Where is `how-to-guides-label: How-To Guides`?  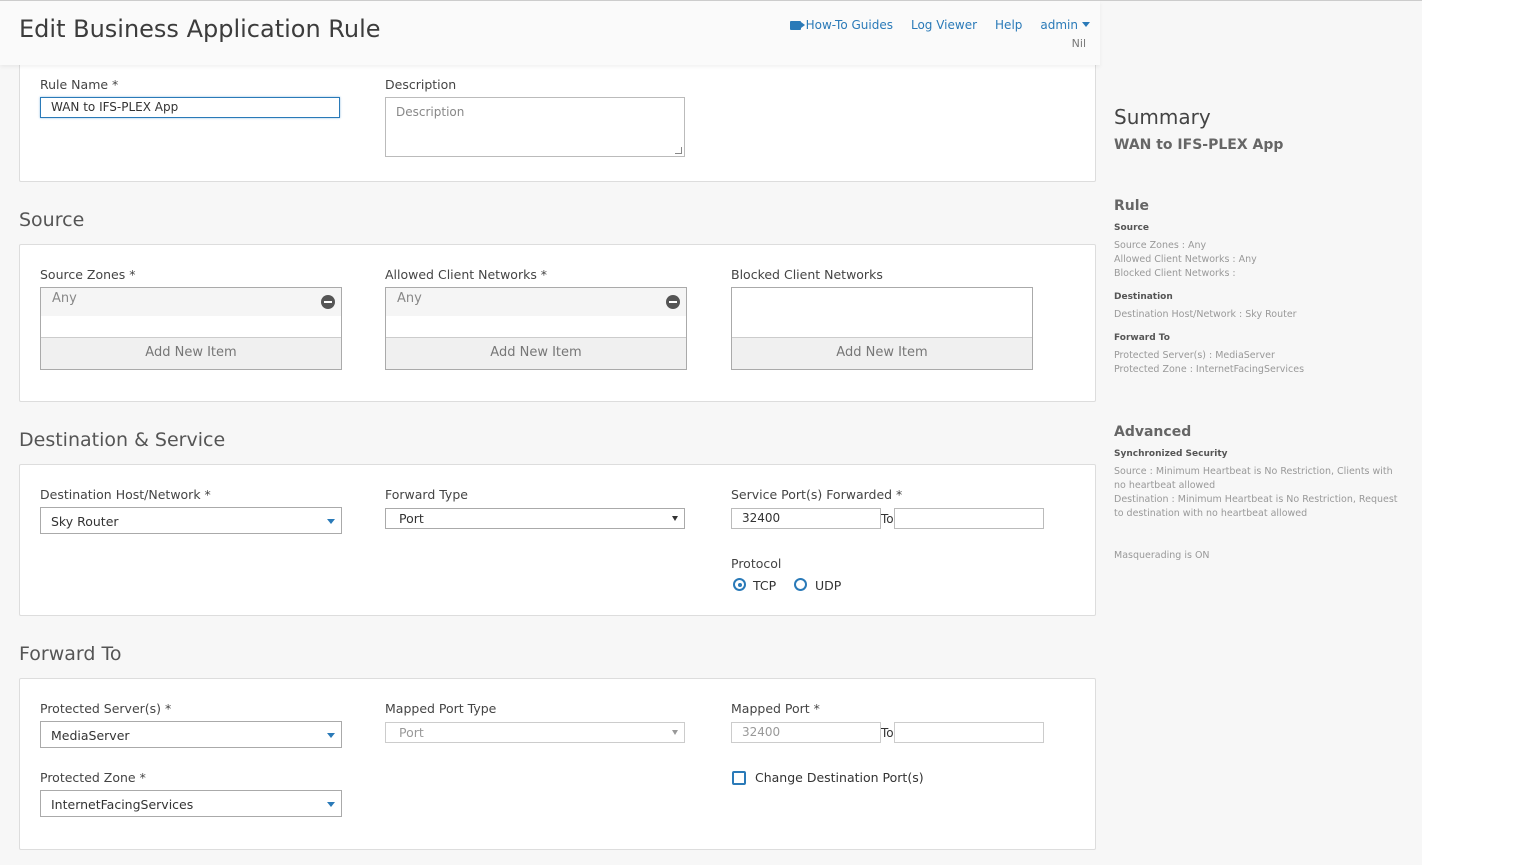
how-to-guides-label: How-To Guides is located at coordinates (849, 25).